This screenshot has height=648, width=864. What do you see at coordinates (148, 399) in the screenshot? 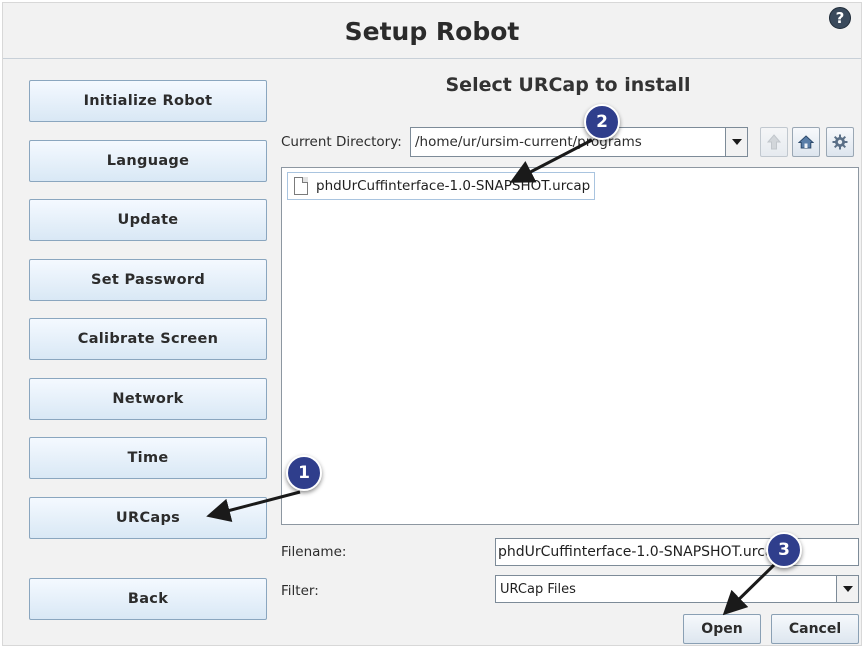
I see `network-button: Network` at bounding box center [148, 399].